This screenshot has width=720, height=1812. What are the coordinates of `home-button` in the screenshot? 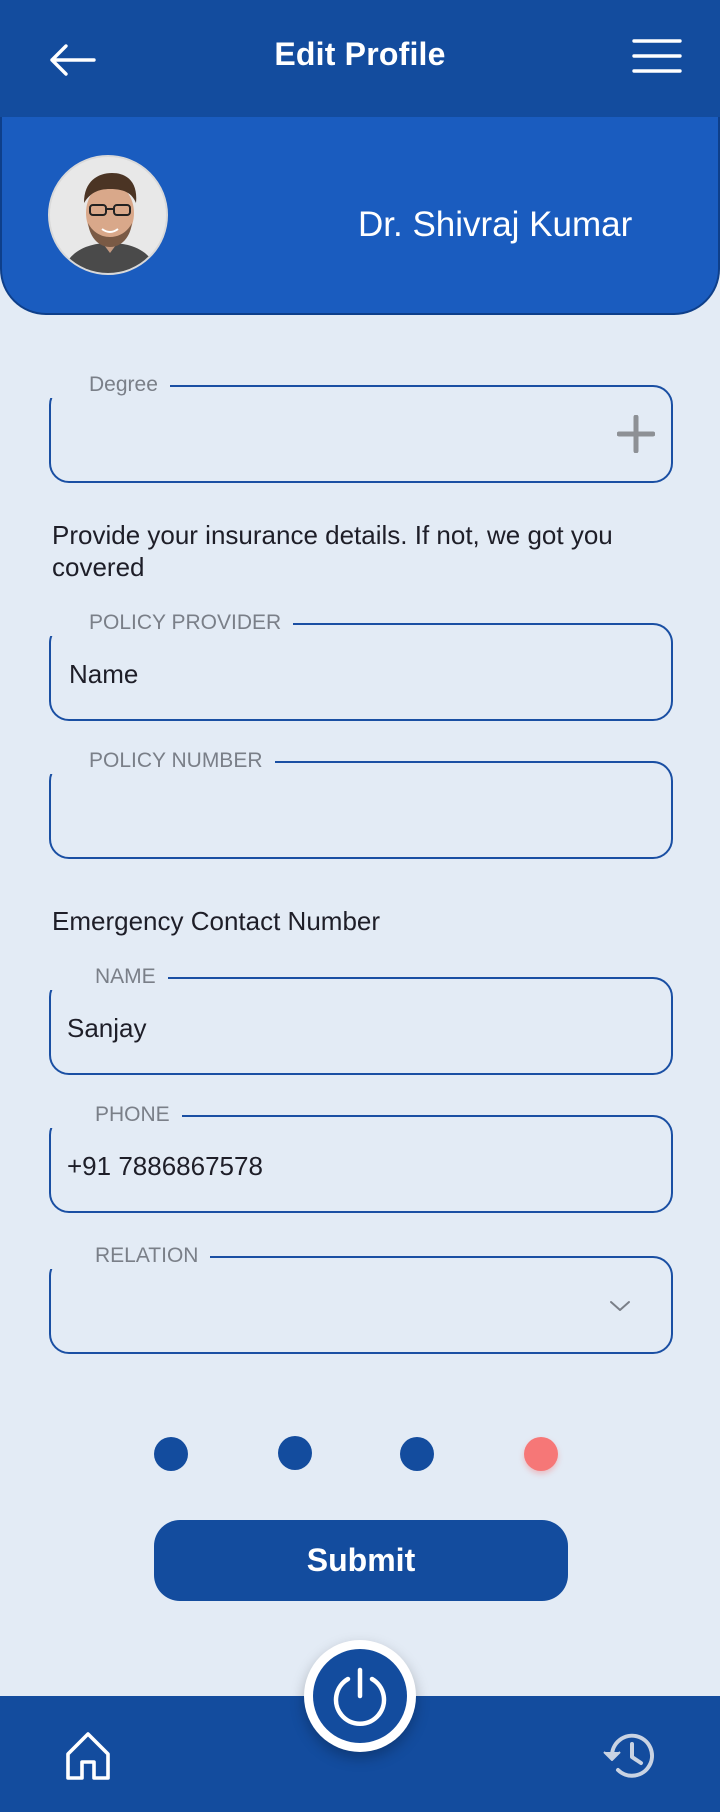 It's located at (88, 1756).